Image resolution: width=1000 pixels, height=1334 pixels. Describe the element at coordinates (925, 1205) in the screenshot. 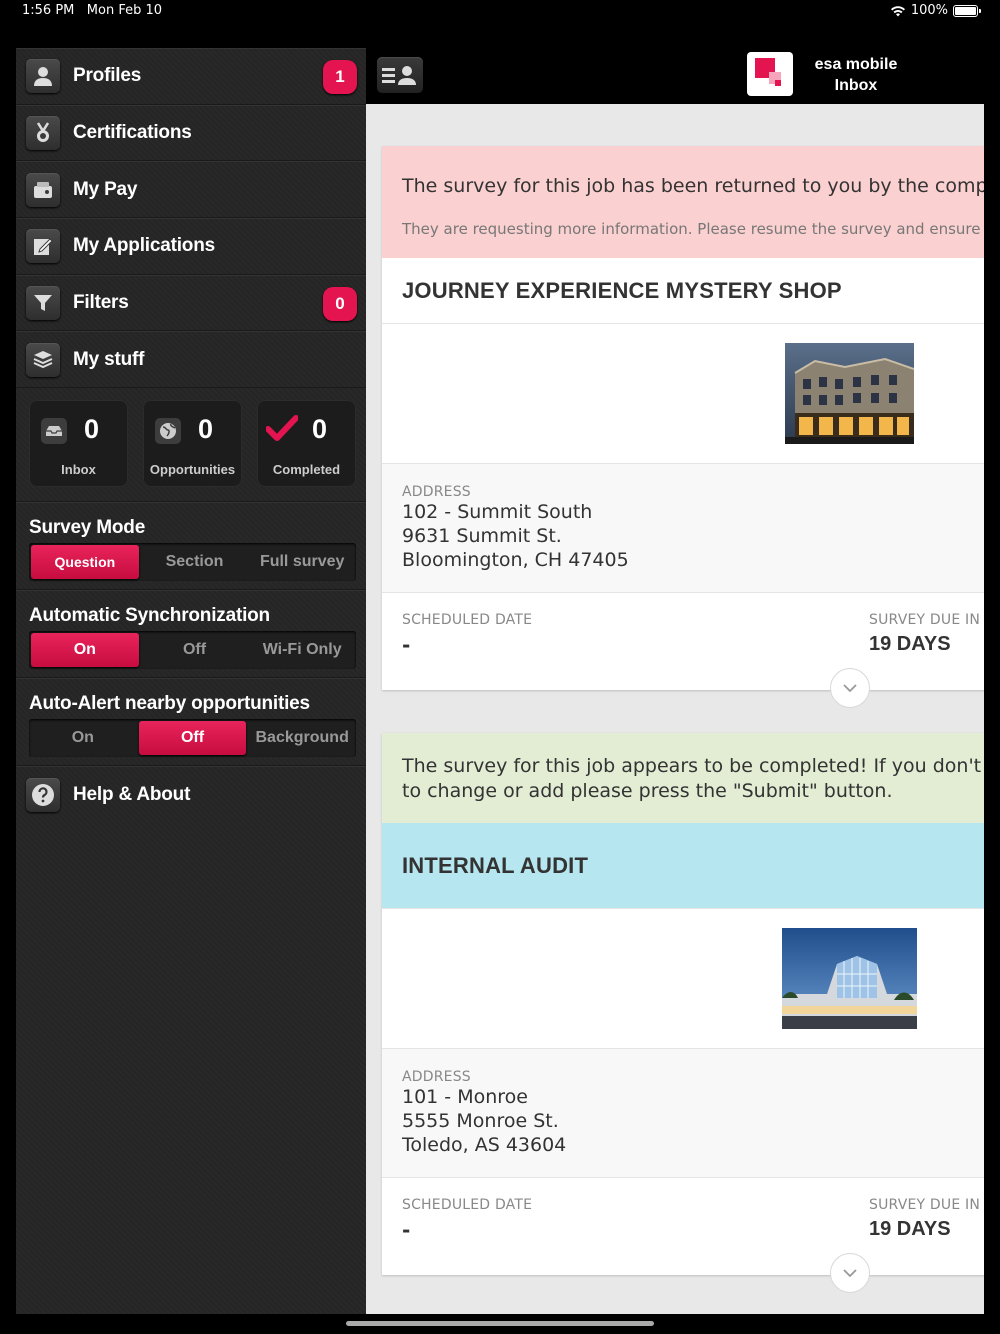

I see `survey-due-label: SURVEY DUE IN` at that location.